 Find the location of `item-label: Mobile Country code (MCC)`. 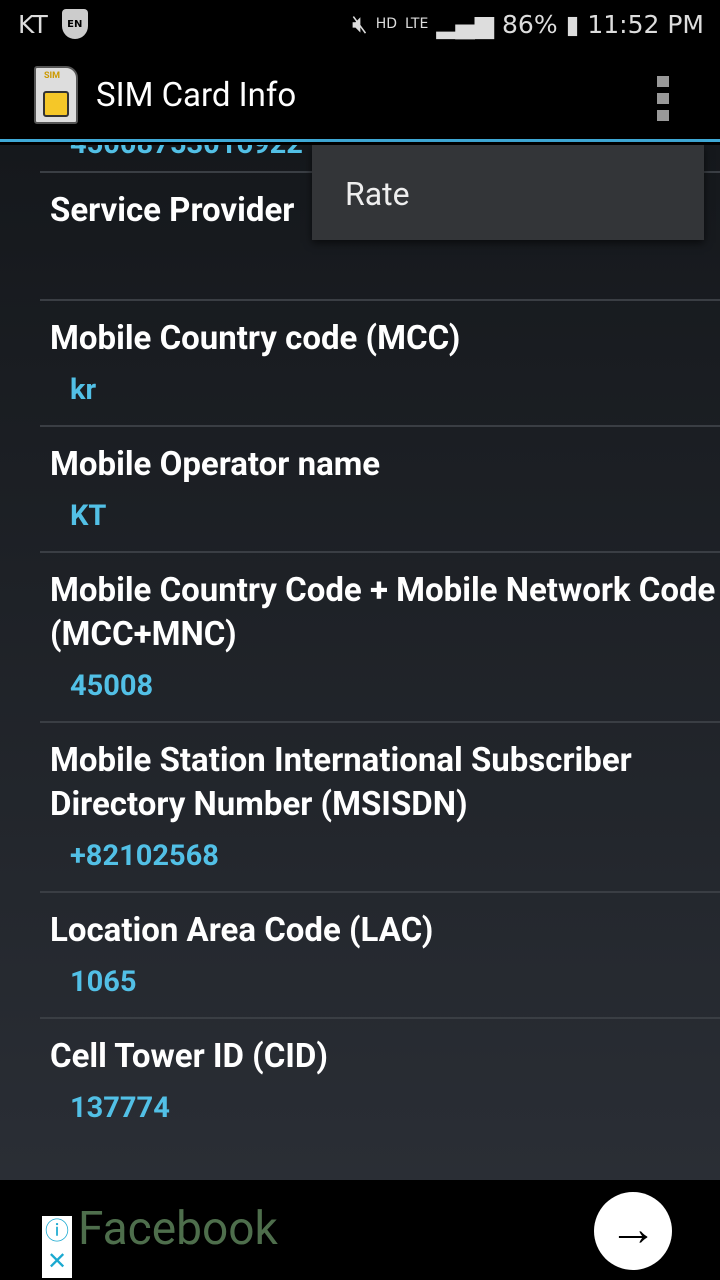

item-label: Mobile Country code (MCC) is located at coordinates (255, 338).